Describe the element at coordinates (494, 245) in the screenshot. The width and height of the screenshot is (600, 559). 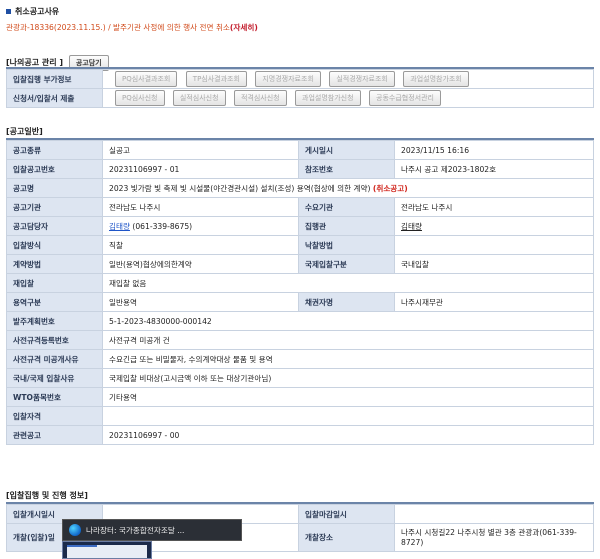
I see `award-method-value` at that location.